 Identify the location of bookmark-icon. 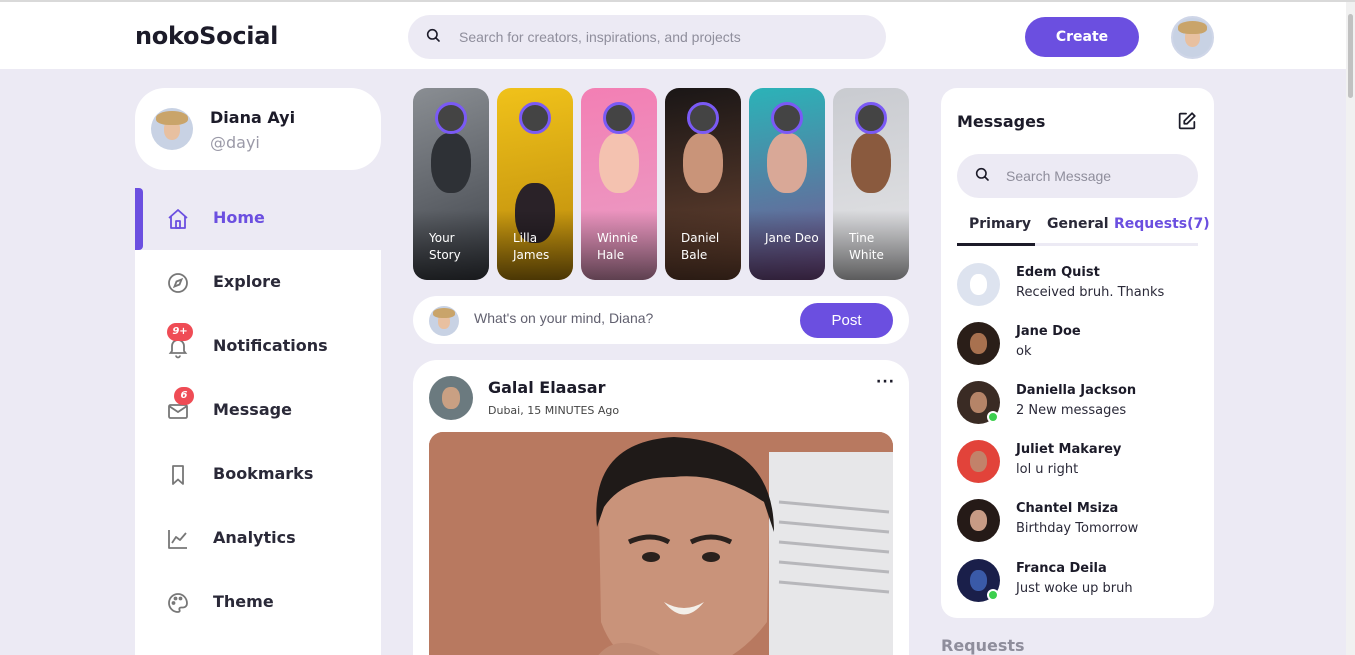
(178, 475).